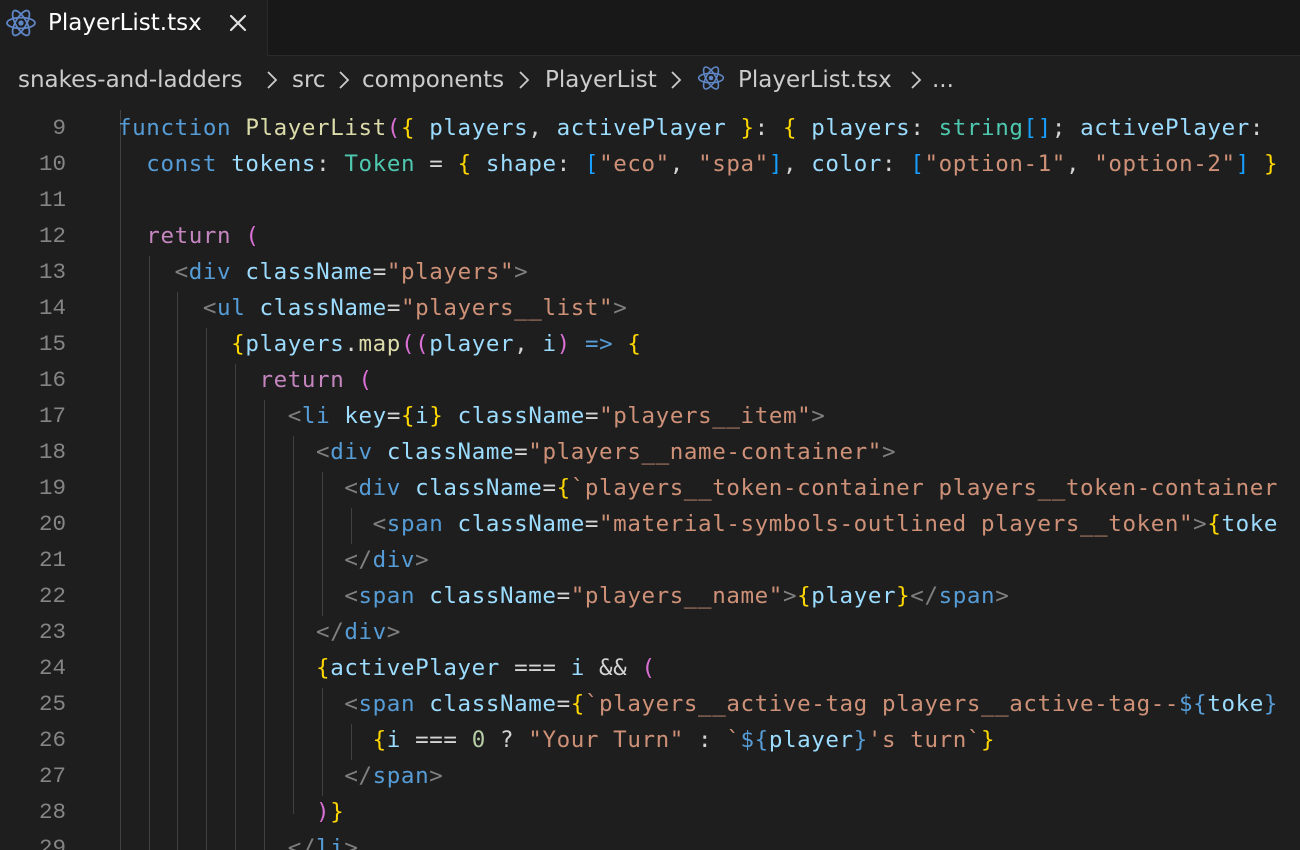 The width and height of the screenshot is (1300, 850). What do you see at coordinates (394, 776) in the screenshot?
I see `code-text: </span>` at bounding box center [394, 776].